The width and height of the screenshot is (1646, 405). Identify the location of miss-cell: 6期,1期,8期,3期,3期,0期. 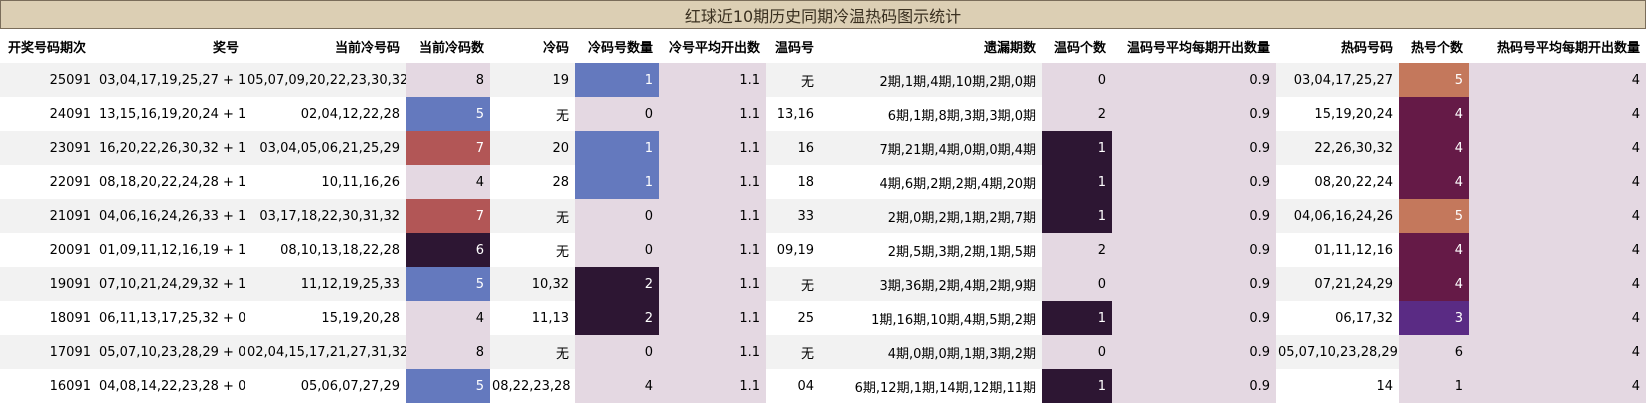
(931, 114).